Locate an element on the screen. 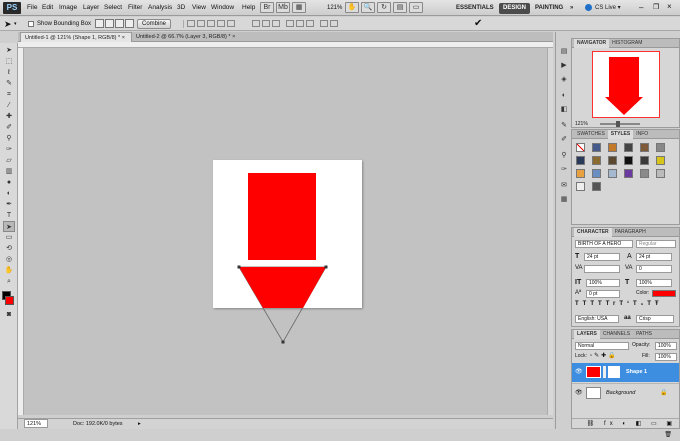  tab-info: INFO is located at coordinates (642, 134).